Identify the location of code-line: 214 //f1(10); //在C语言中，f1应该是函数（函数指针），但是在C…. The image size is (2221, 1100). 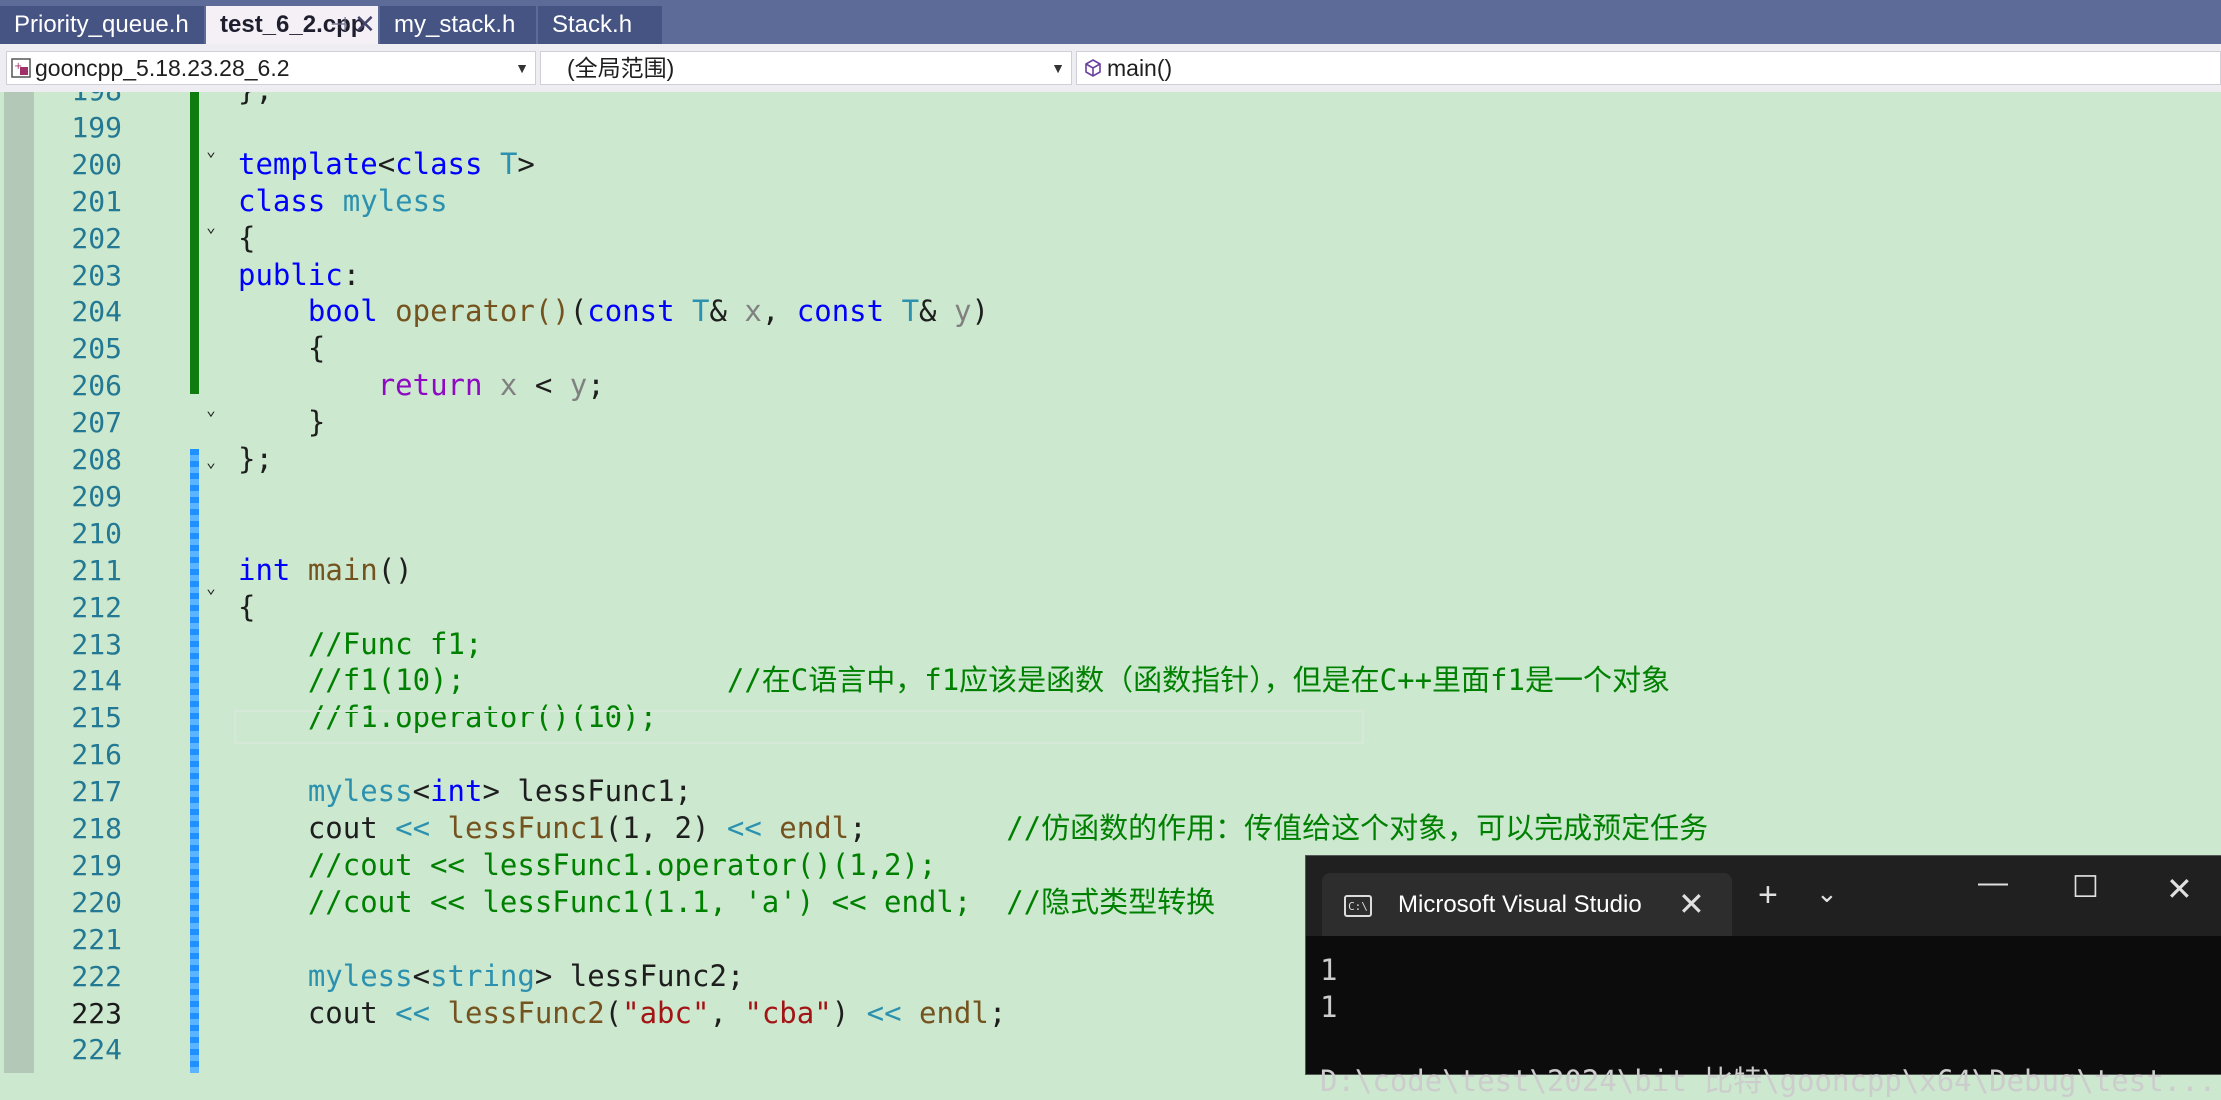
(1110, 680).